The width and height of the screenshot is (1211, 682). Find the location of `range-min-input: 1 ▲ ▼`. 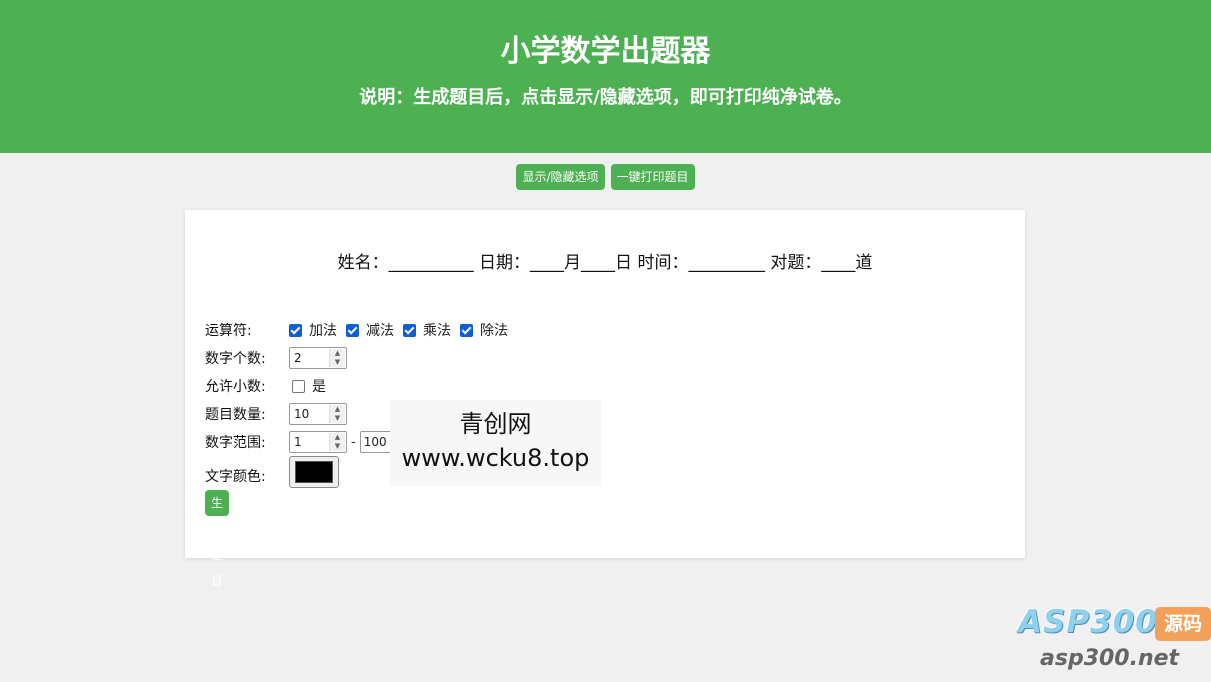

range-min-input: 1 ▲ ▼ is located at coordinates (318, 442).